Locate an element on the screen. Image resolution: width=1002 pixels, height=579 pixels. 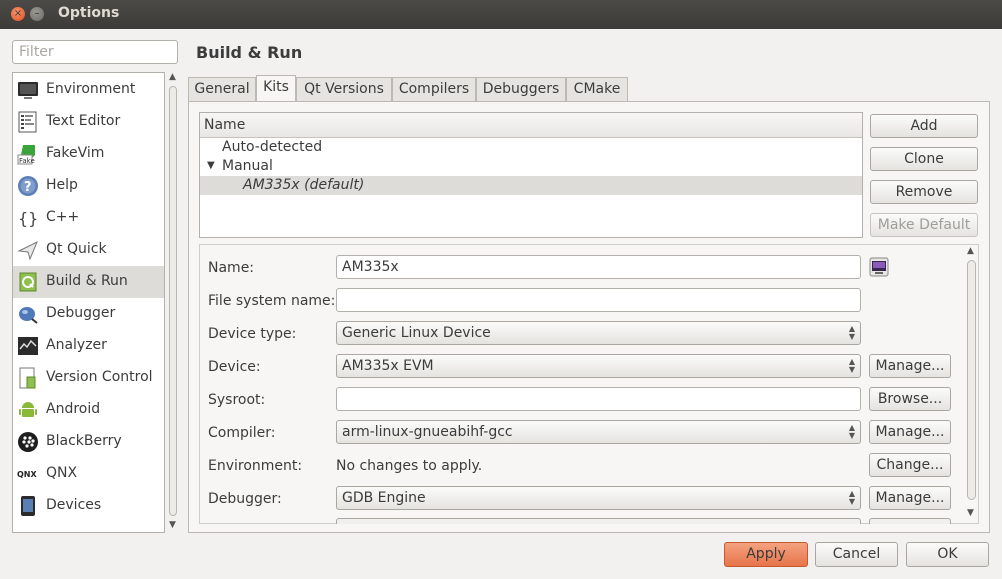
minimize-icon: – is located at coordinates (37, 13).